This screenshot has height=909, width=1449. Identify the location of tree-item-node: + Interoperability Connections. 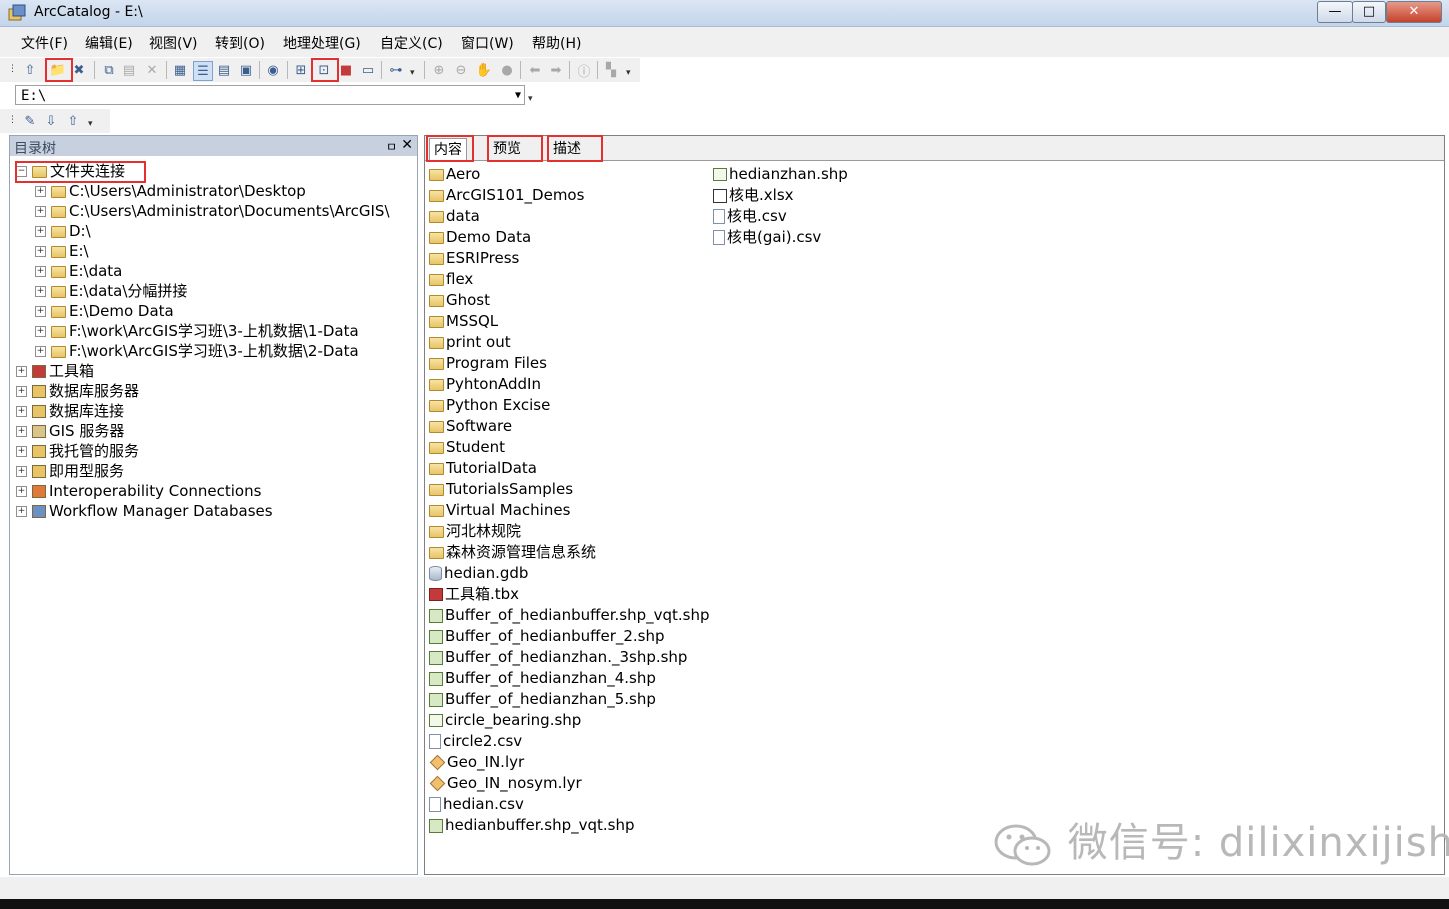
(138, 491).